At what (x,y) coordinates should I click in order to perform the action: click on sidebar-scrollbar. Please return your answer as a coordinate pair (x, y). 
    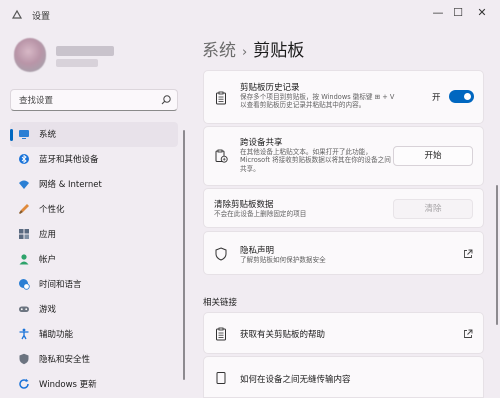
    Looking at the image, I should click on (184, 255).